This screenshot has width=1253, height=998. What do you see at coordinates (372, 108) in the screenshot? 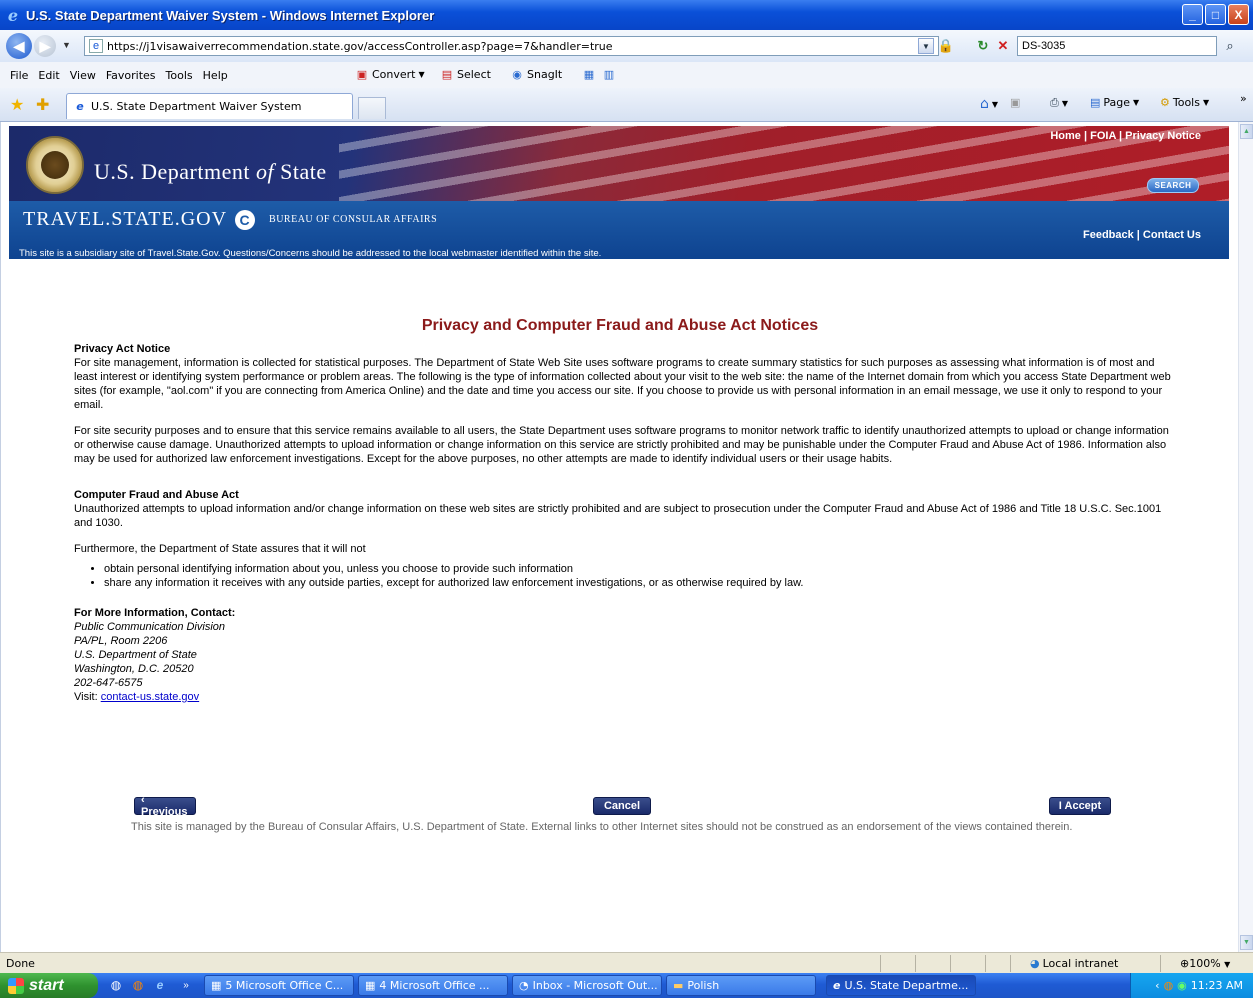
I see `new-tab-button` at bounding box center [372, 108].